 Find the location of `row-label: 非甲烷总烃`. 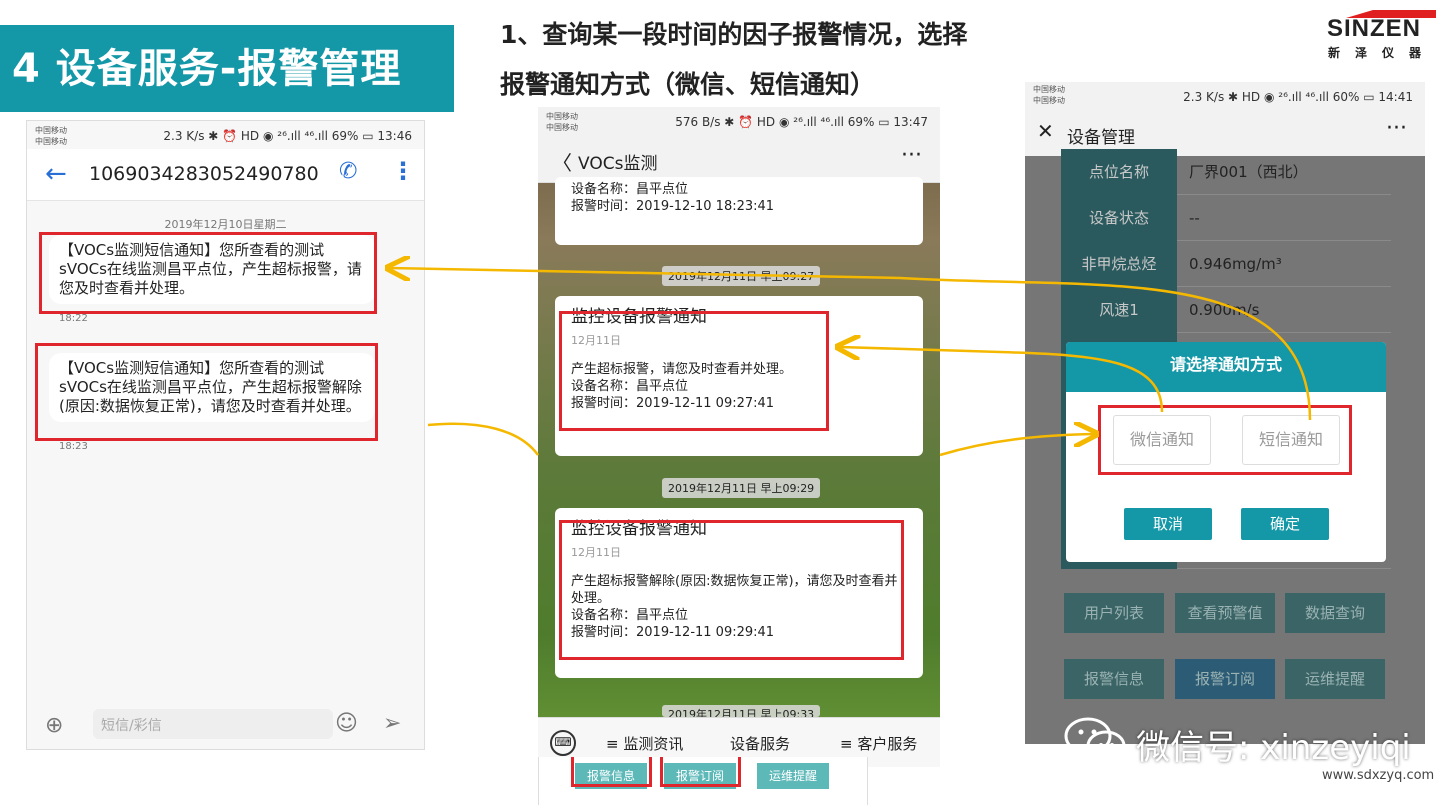

row-label: 非甲烷总烃 is located at coordinates (1119, 264).